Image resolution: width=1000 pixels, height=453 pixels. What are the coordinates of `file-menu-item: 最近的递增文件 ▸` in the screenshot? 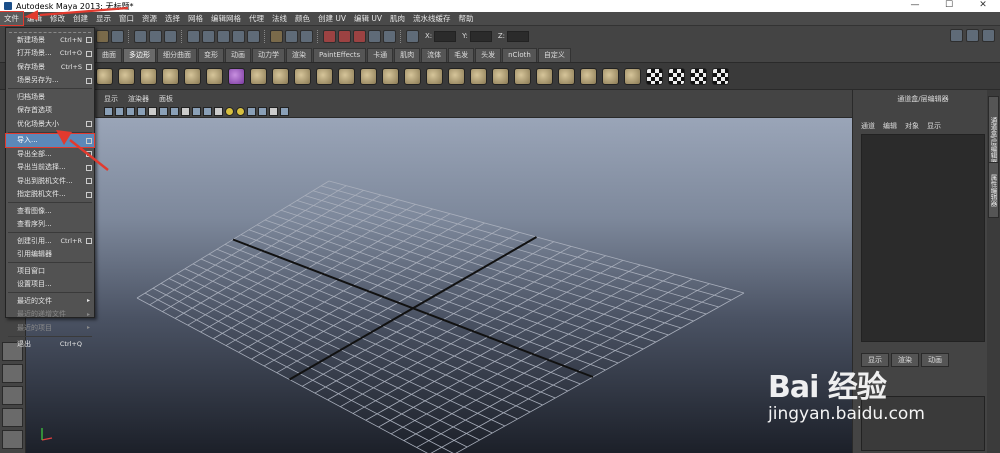 It's located at (50, 315).